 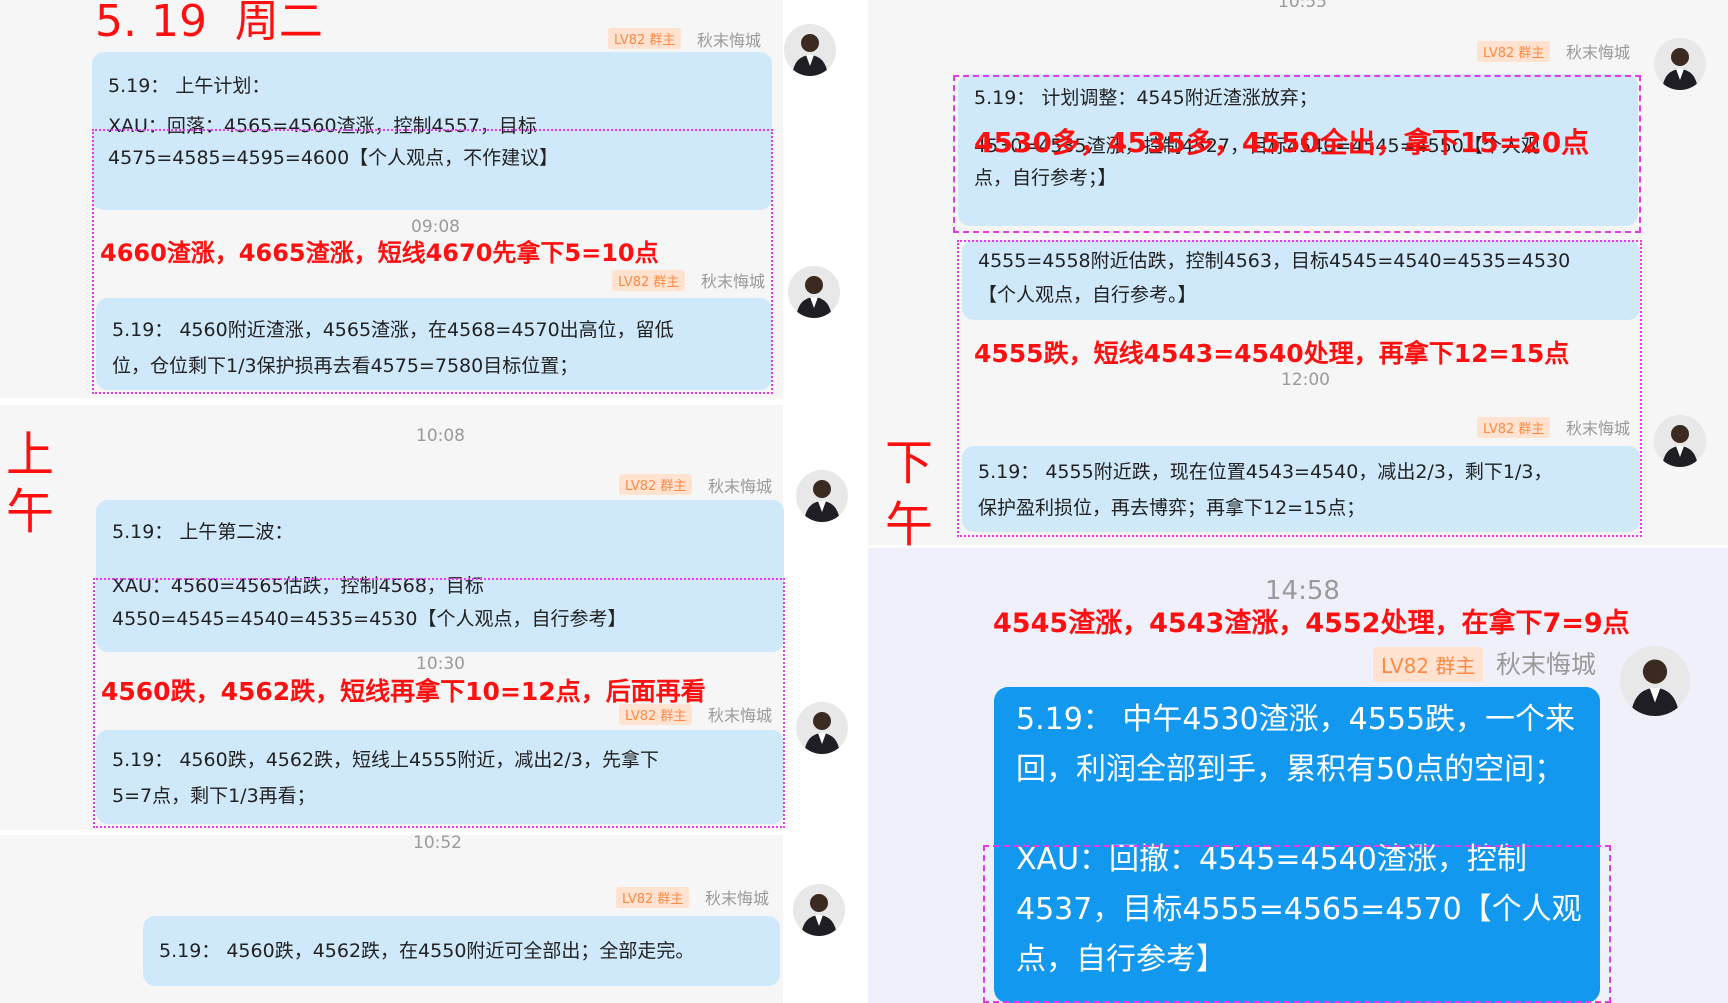 What do you see at coordinates (189, 86) in the screenshot?
I see `message-text: 5.19： 上午计划：` at bounding box center [189, 86].